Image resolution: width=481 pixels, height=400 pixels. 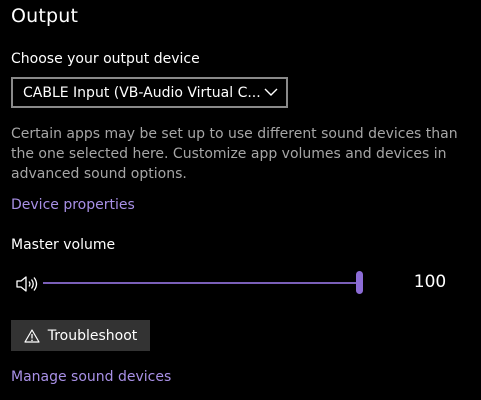 I want to click on master-volume-label: Master volume, so click(x=63, y=245).